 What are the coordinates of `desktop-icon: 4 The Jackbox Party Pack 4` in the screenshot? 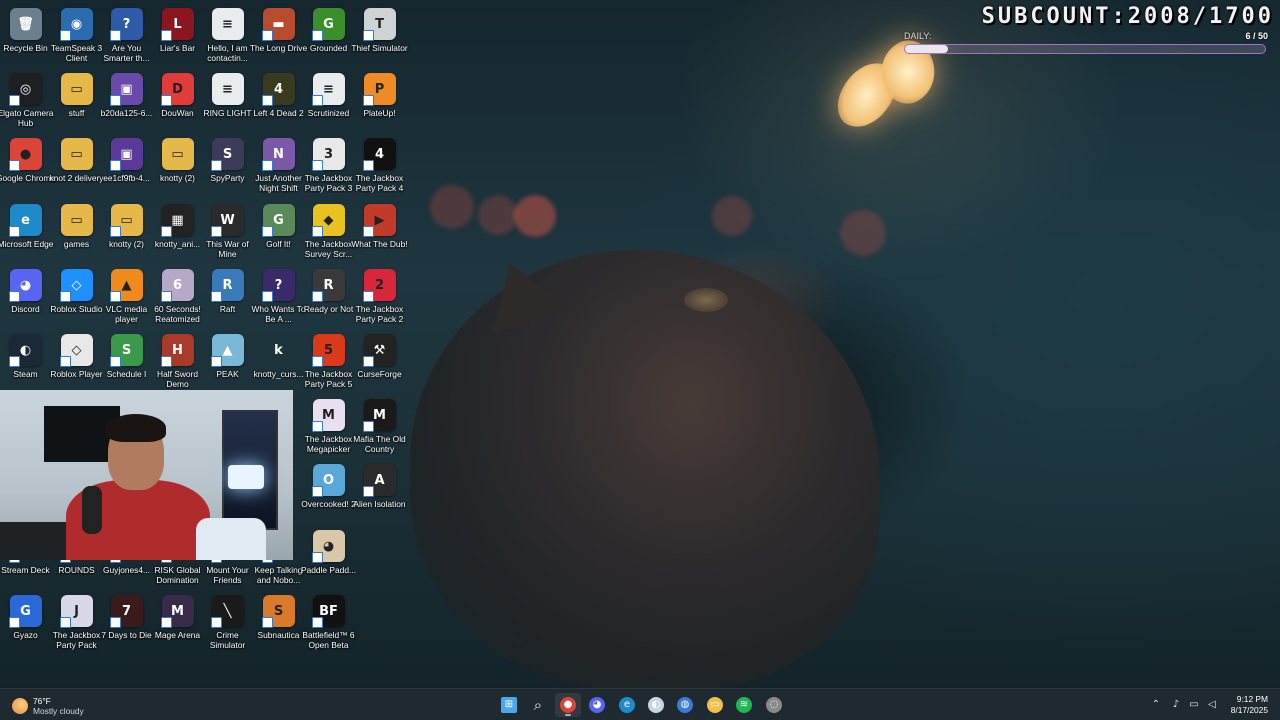 It's located at (379, 166).